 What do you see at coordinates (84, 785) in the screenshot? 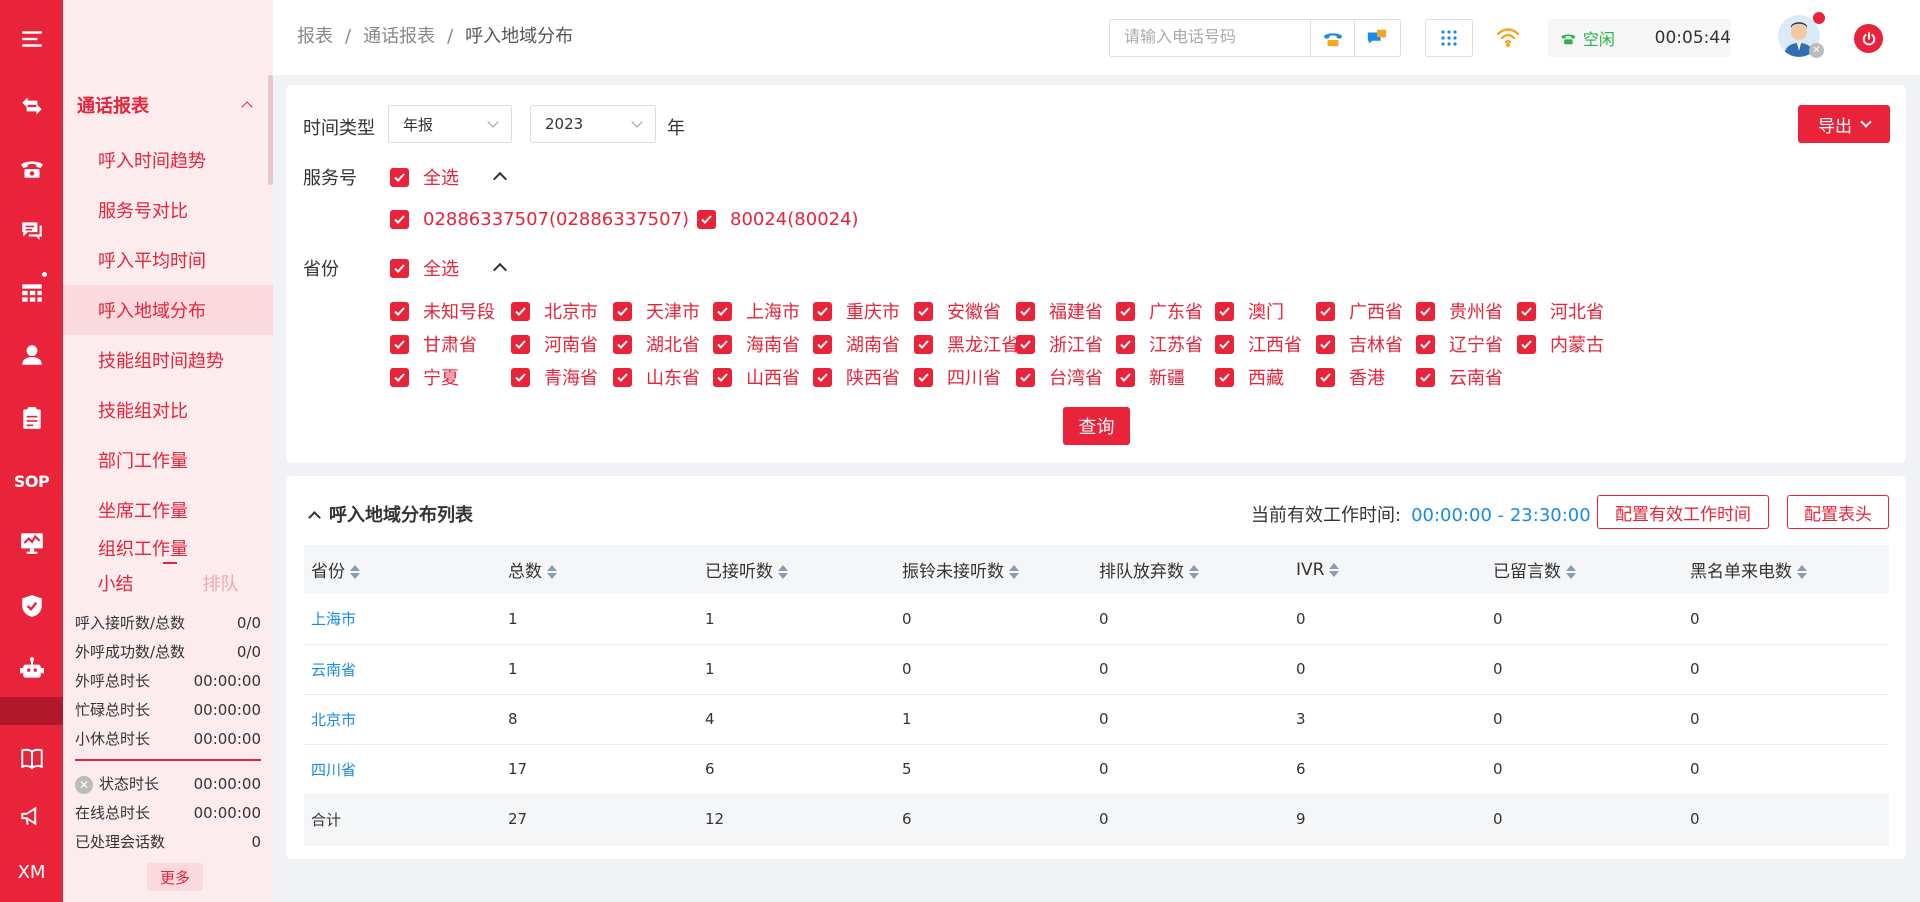
I see `close-circle-icon: ✕` at bounding box center [84, 785].